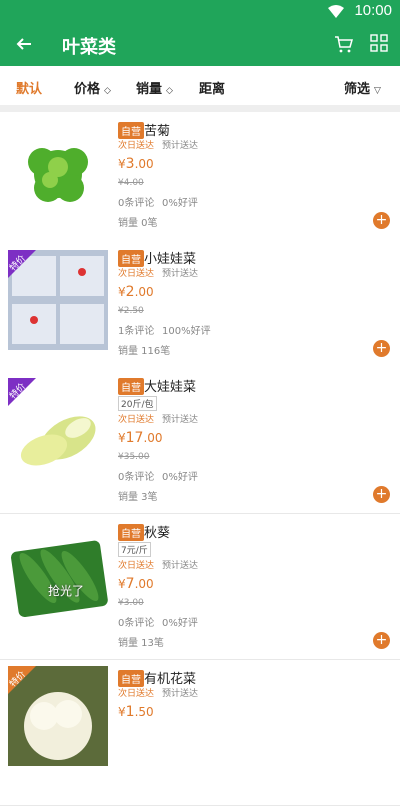  Describe the element at coordinates (357, 89) in the screenshot. I see `filter-label: 筛选` at that location.